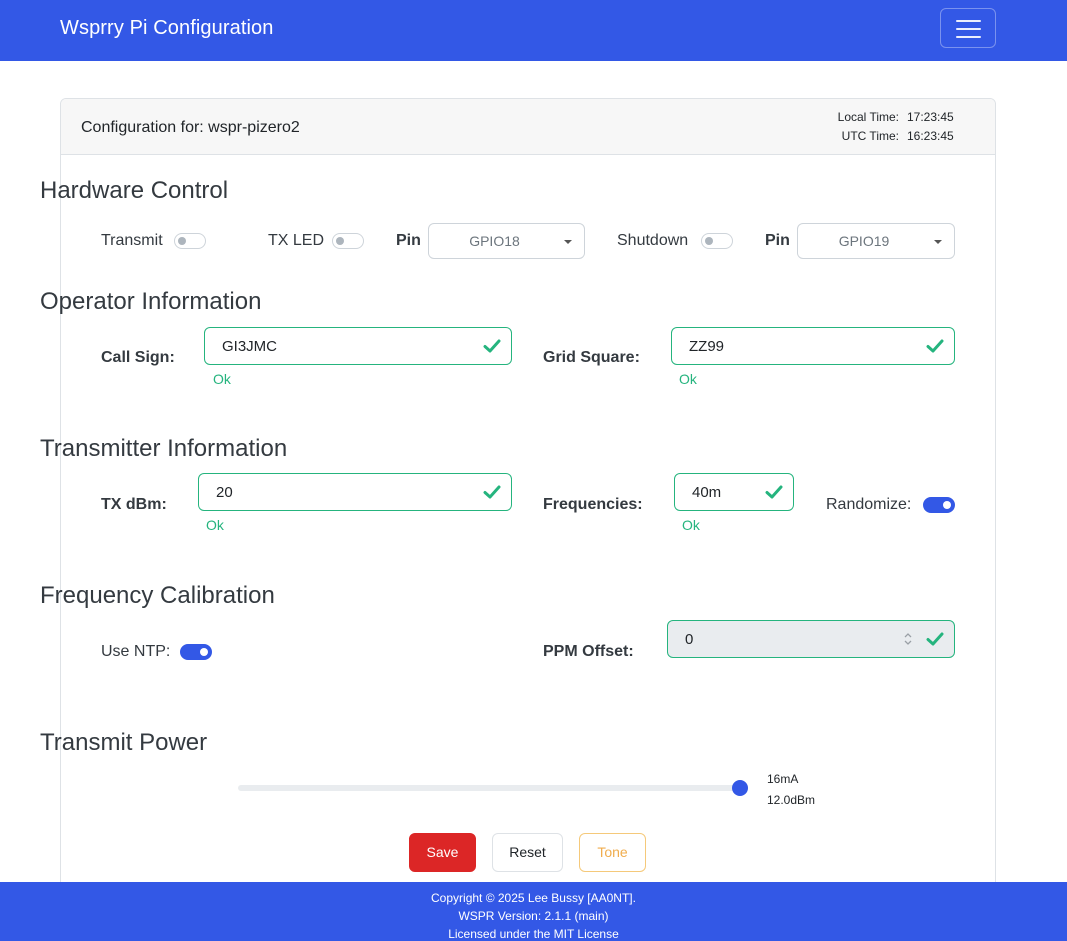 Image resolution: width=1067 pixels, height=941 pixels. I want to click on tx-dbm-status: Ok, so click(215, 525).